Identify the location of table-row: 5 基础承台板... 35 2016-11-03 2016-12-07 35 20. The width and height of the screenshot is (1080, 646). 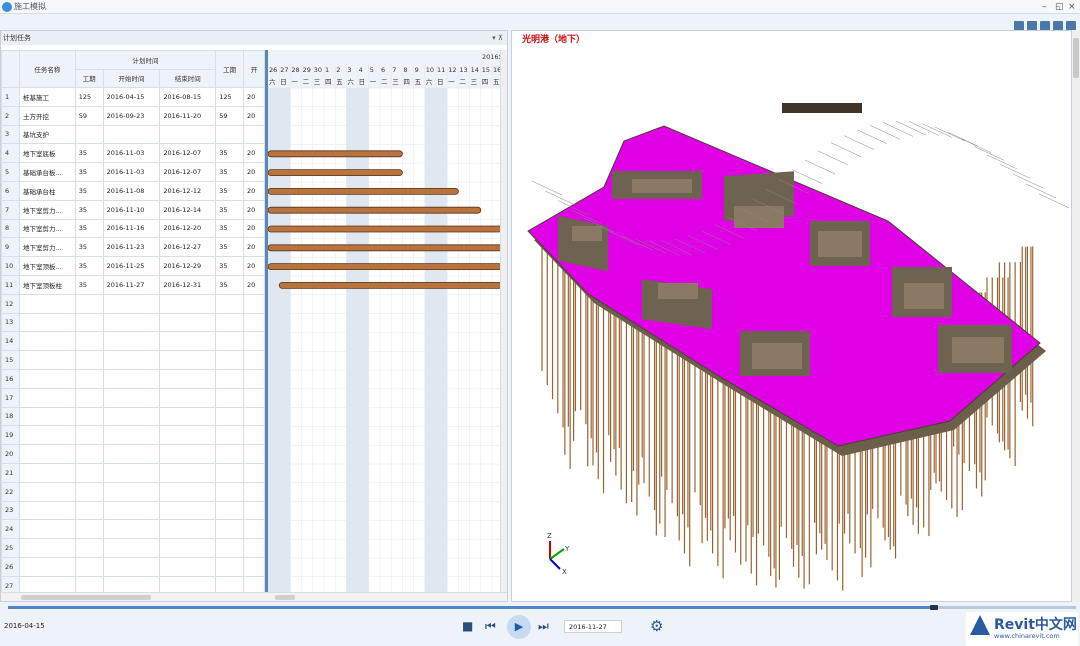
(133, 172).